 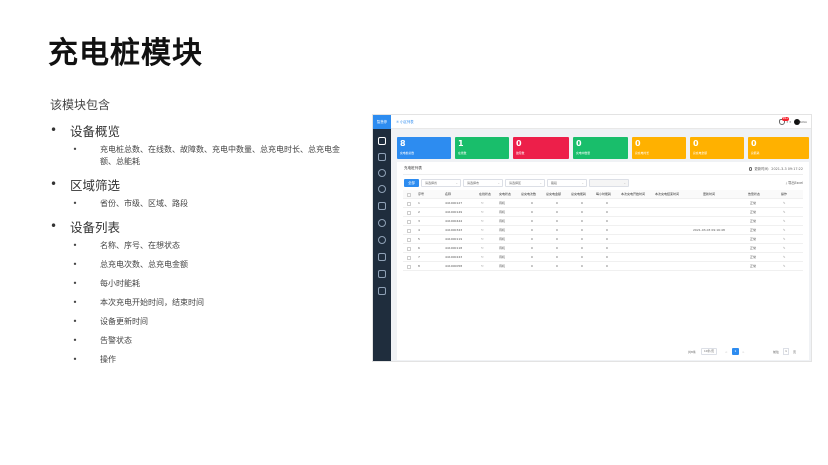 What do you see at coordinates (382, 206) in the screenshot?
I see `monitor-icon` at bounding box center [382, 206].